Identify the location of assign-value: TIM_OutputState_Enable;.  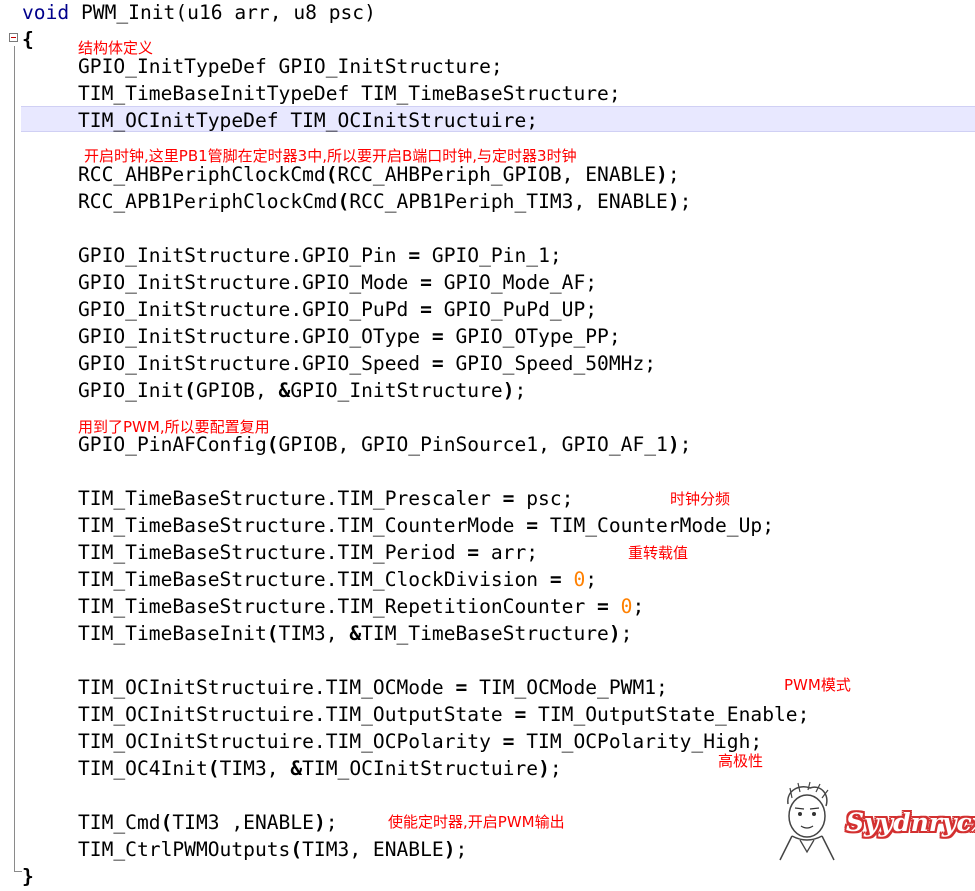
(668, 714).